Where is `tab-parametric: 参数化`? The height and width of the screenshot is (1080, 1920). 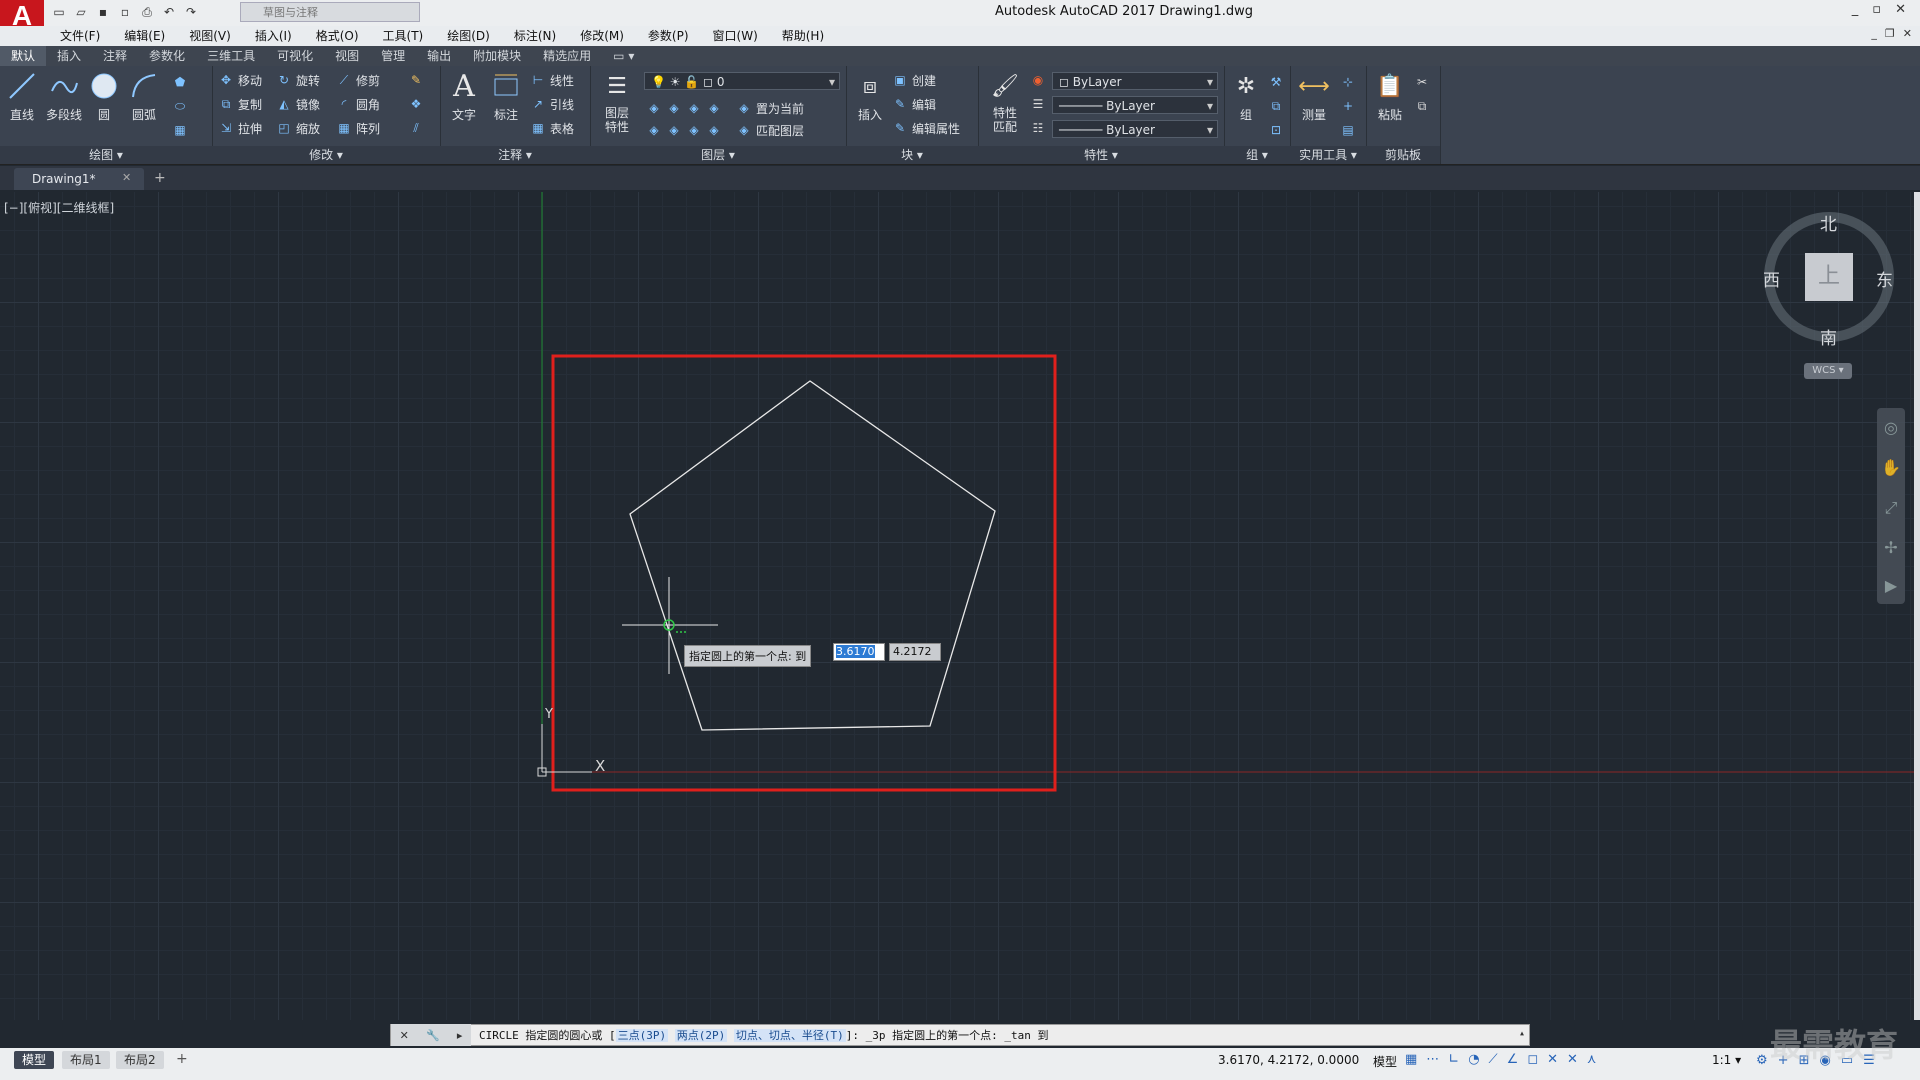 tab-parametric: 参数化 is located at coordinates (167, 56).